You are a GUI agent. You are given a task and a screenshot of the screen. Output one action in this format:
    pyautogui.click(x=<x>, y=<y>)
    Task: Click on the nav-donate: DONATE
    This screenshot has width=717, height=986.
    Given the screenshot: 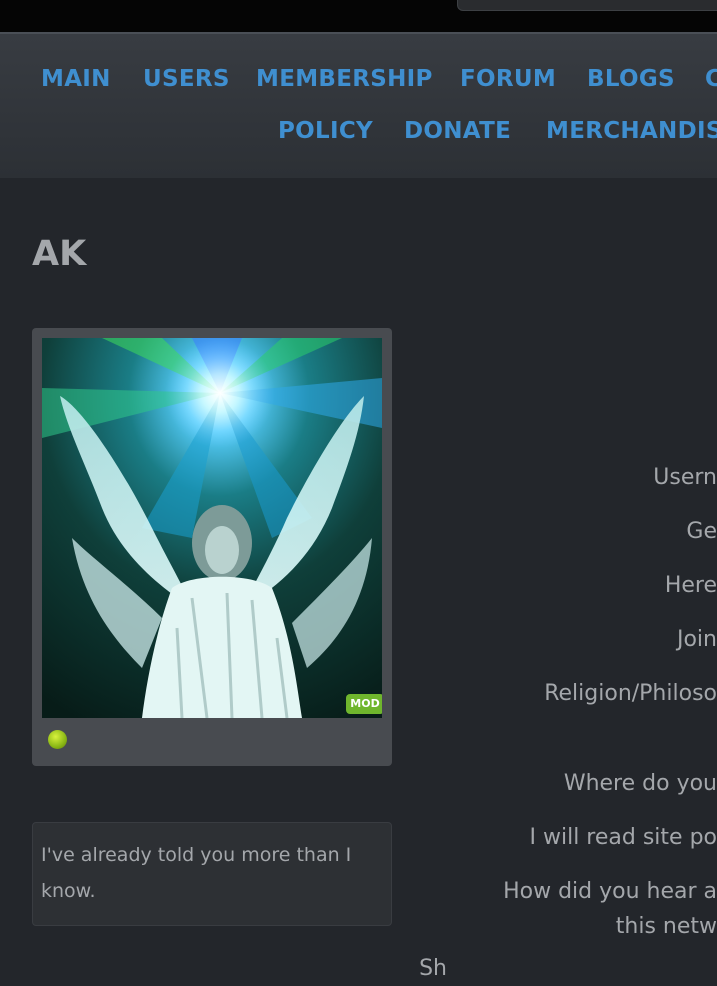 What is the action you would take?
    pyautogui.click(x=457, y=131)
    